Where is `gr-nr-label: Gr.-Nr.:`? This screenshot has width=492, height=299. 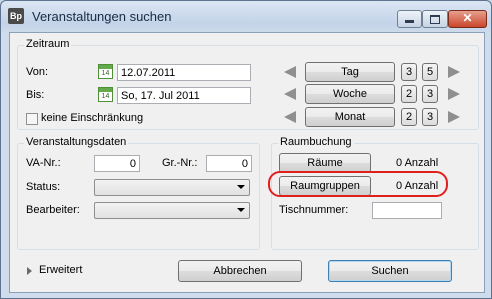
gr-nr-label: Gr.-Nr.: is located at coordinates (180, 163).